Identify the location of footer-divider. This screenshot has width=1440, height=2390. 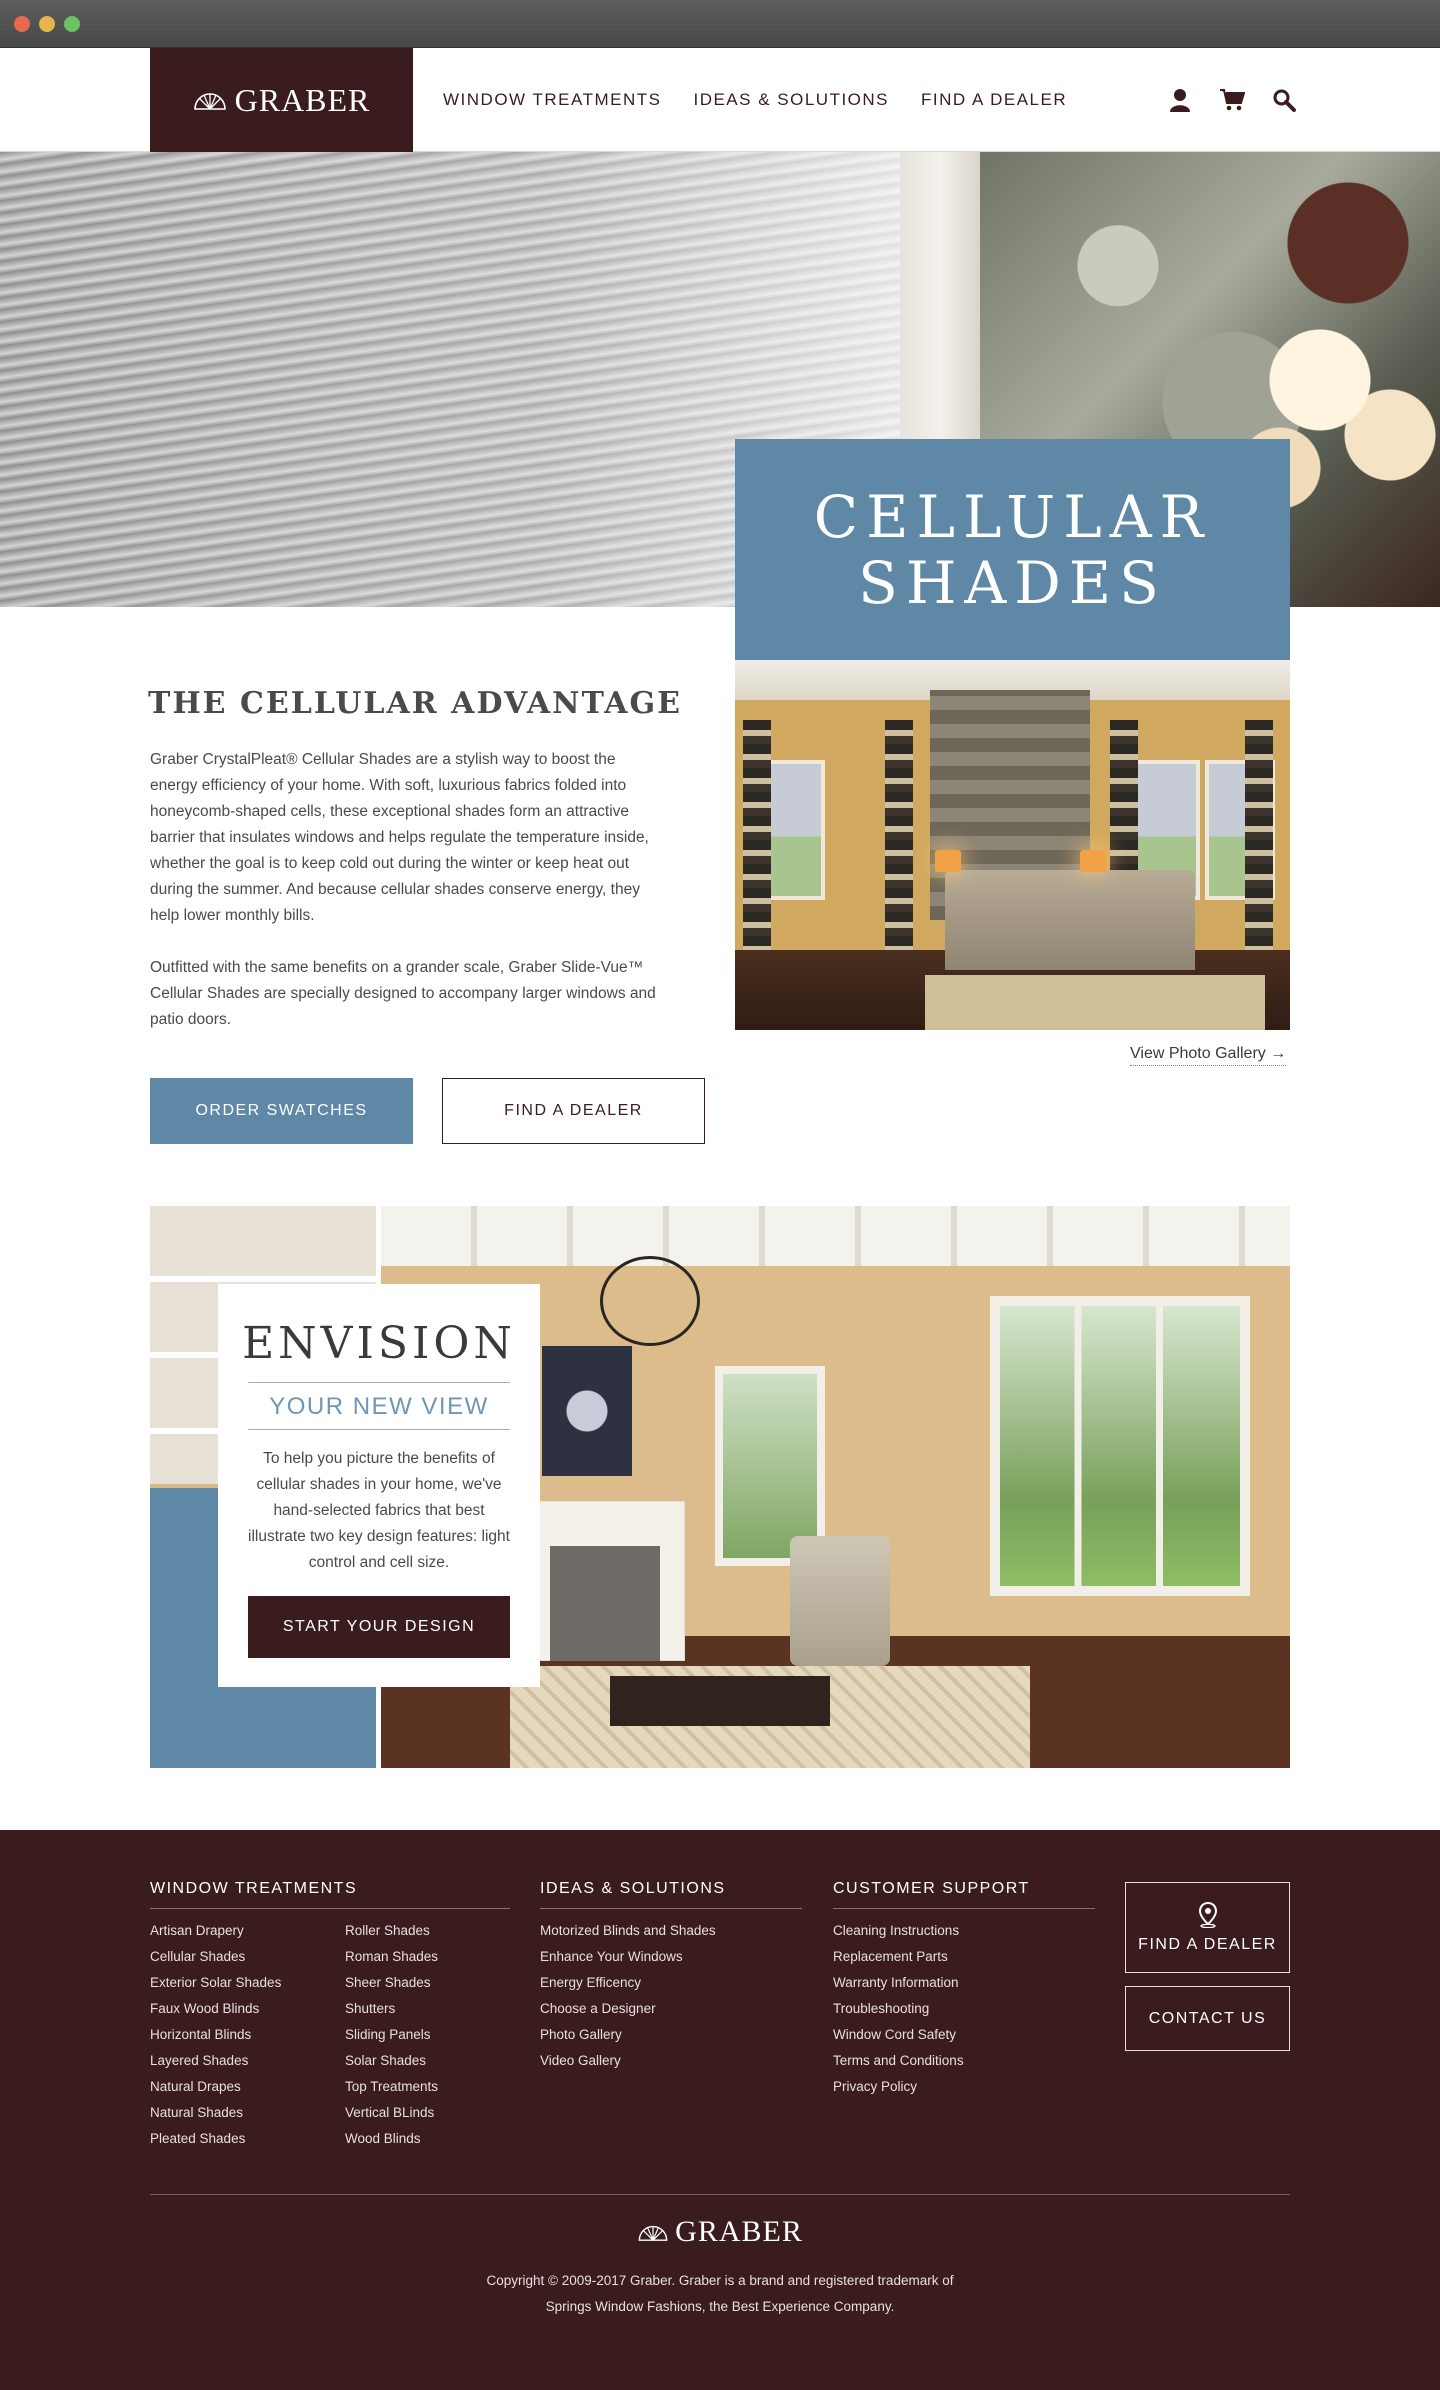
(720, 2194).